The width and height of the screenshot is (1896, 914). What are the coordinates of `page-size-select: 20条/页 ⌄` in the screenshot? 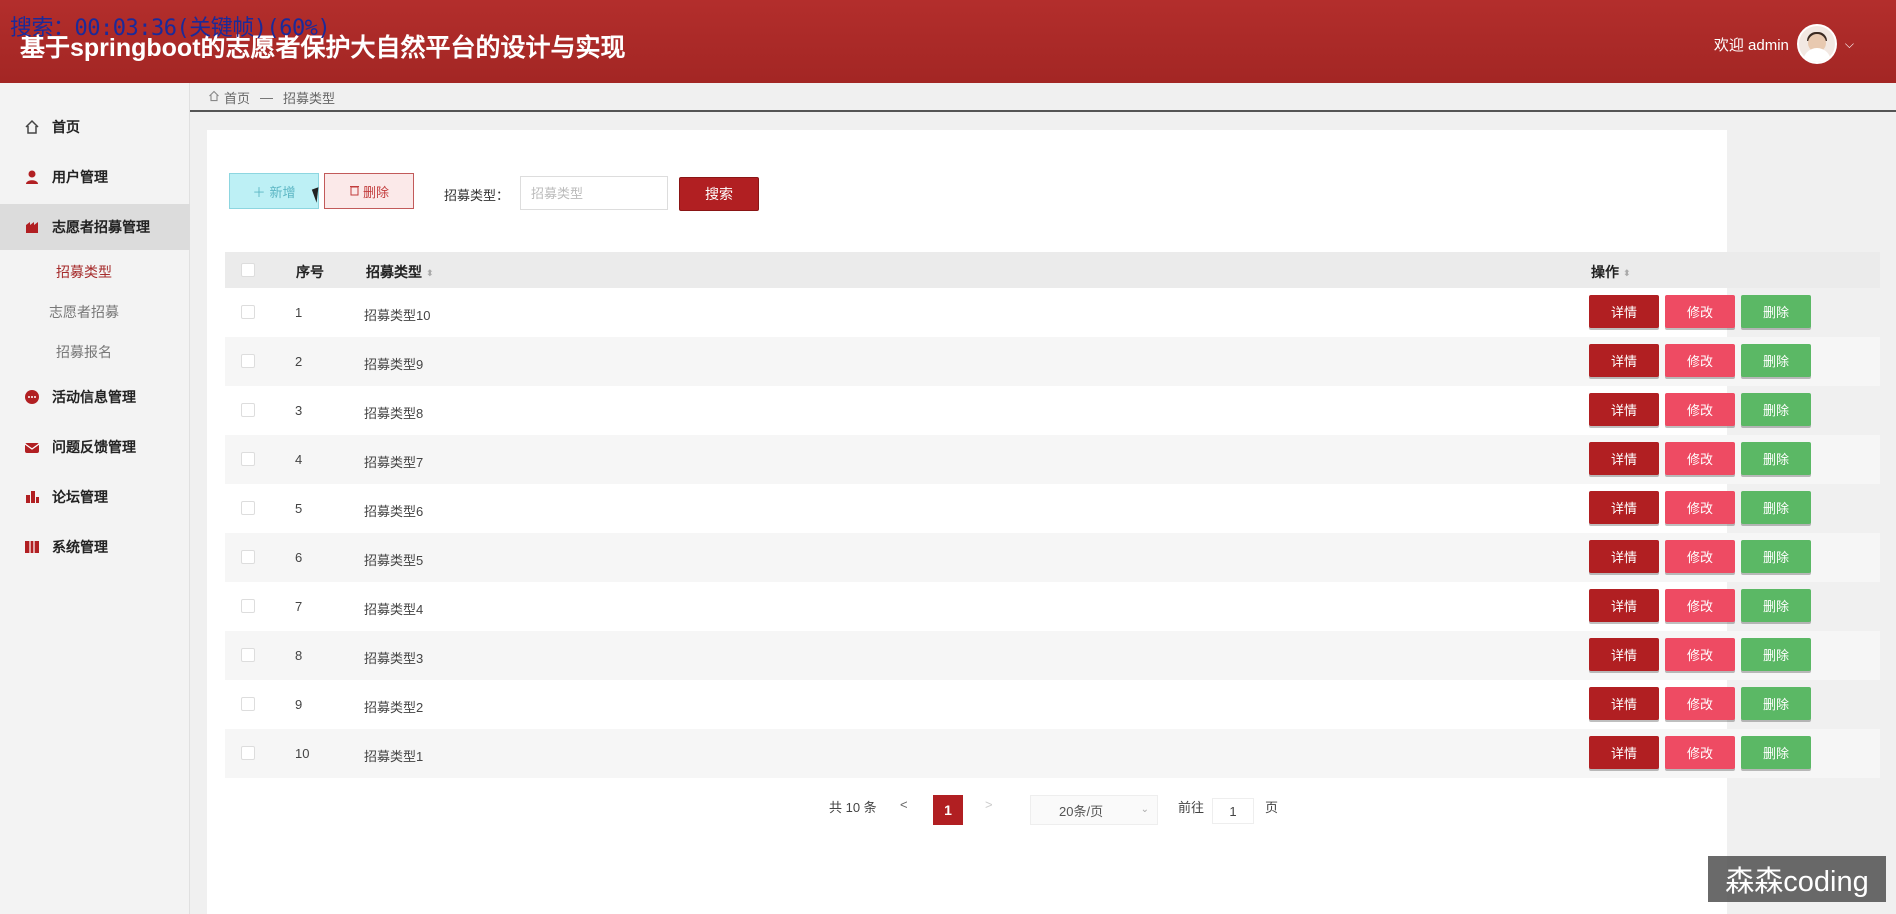 It's located at (1094, 810).